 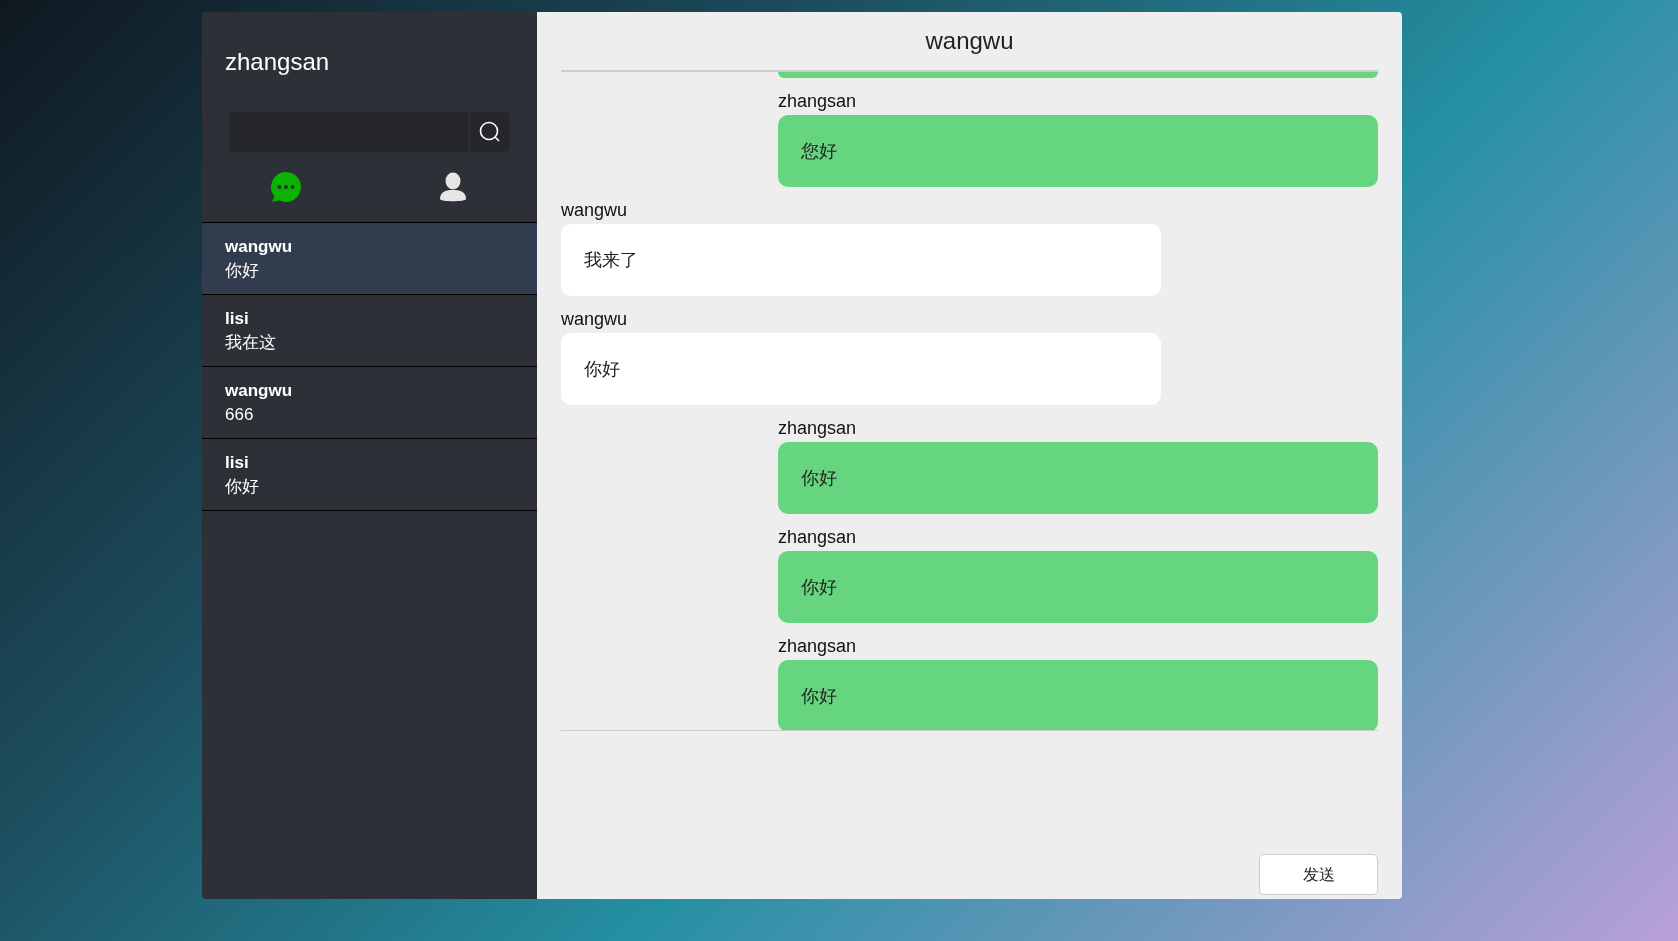 I want to click on search-icon, so click(x=490, y=132).